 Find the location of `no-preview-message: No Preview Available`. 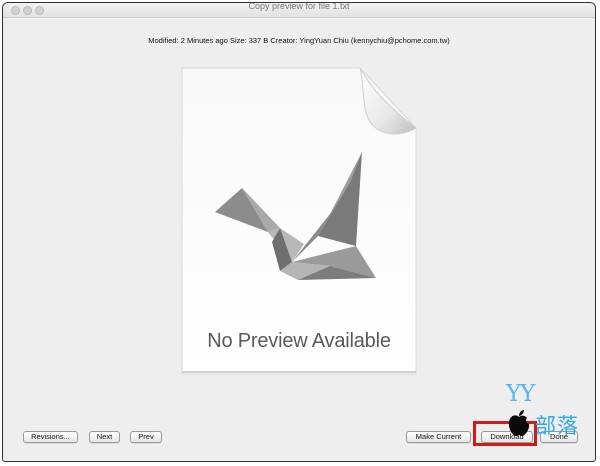

no-preview-message: No Preview Available is located at coordinates (299, 341).